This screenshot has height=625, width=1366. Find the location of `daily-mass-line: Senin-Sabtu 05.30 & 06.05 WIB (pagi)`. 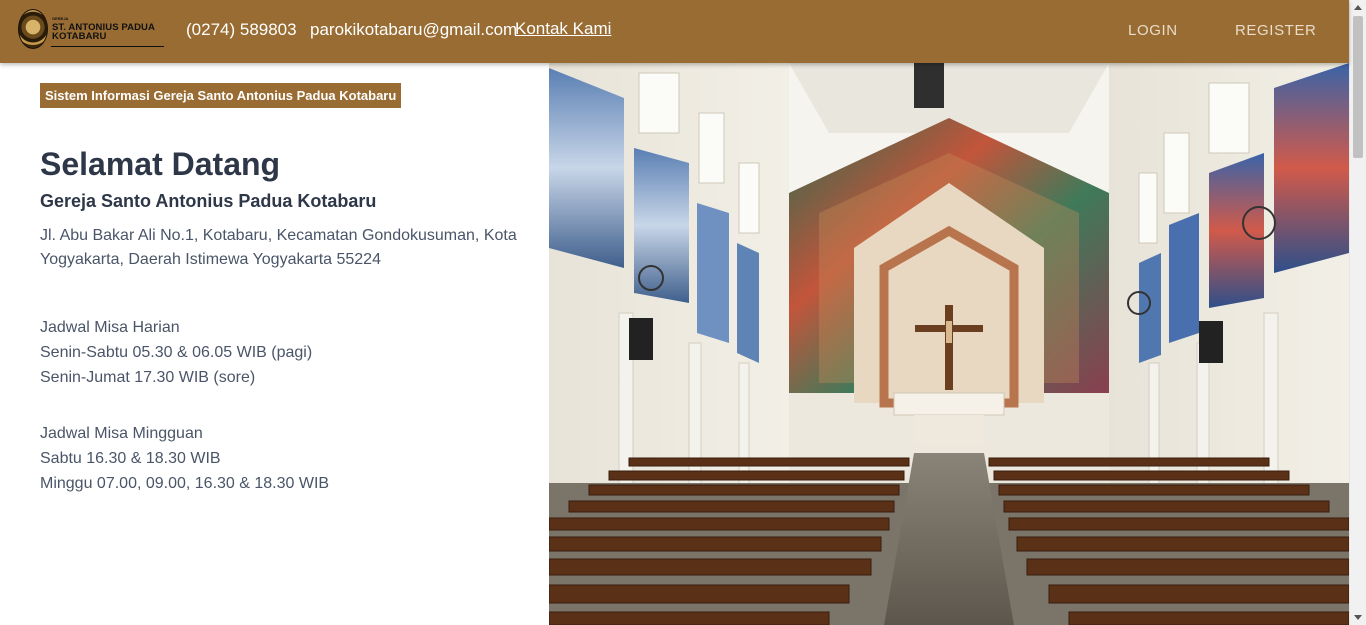

daily-mass-line: Senin-Sabtu 05.30 & 06.05 WIB (pagi) is located at coordinates (176, 352).